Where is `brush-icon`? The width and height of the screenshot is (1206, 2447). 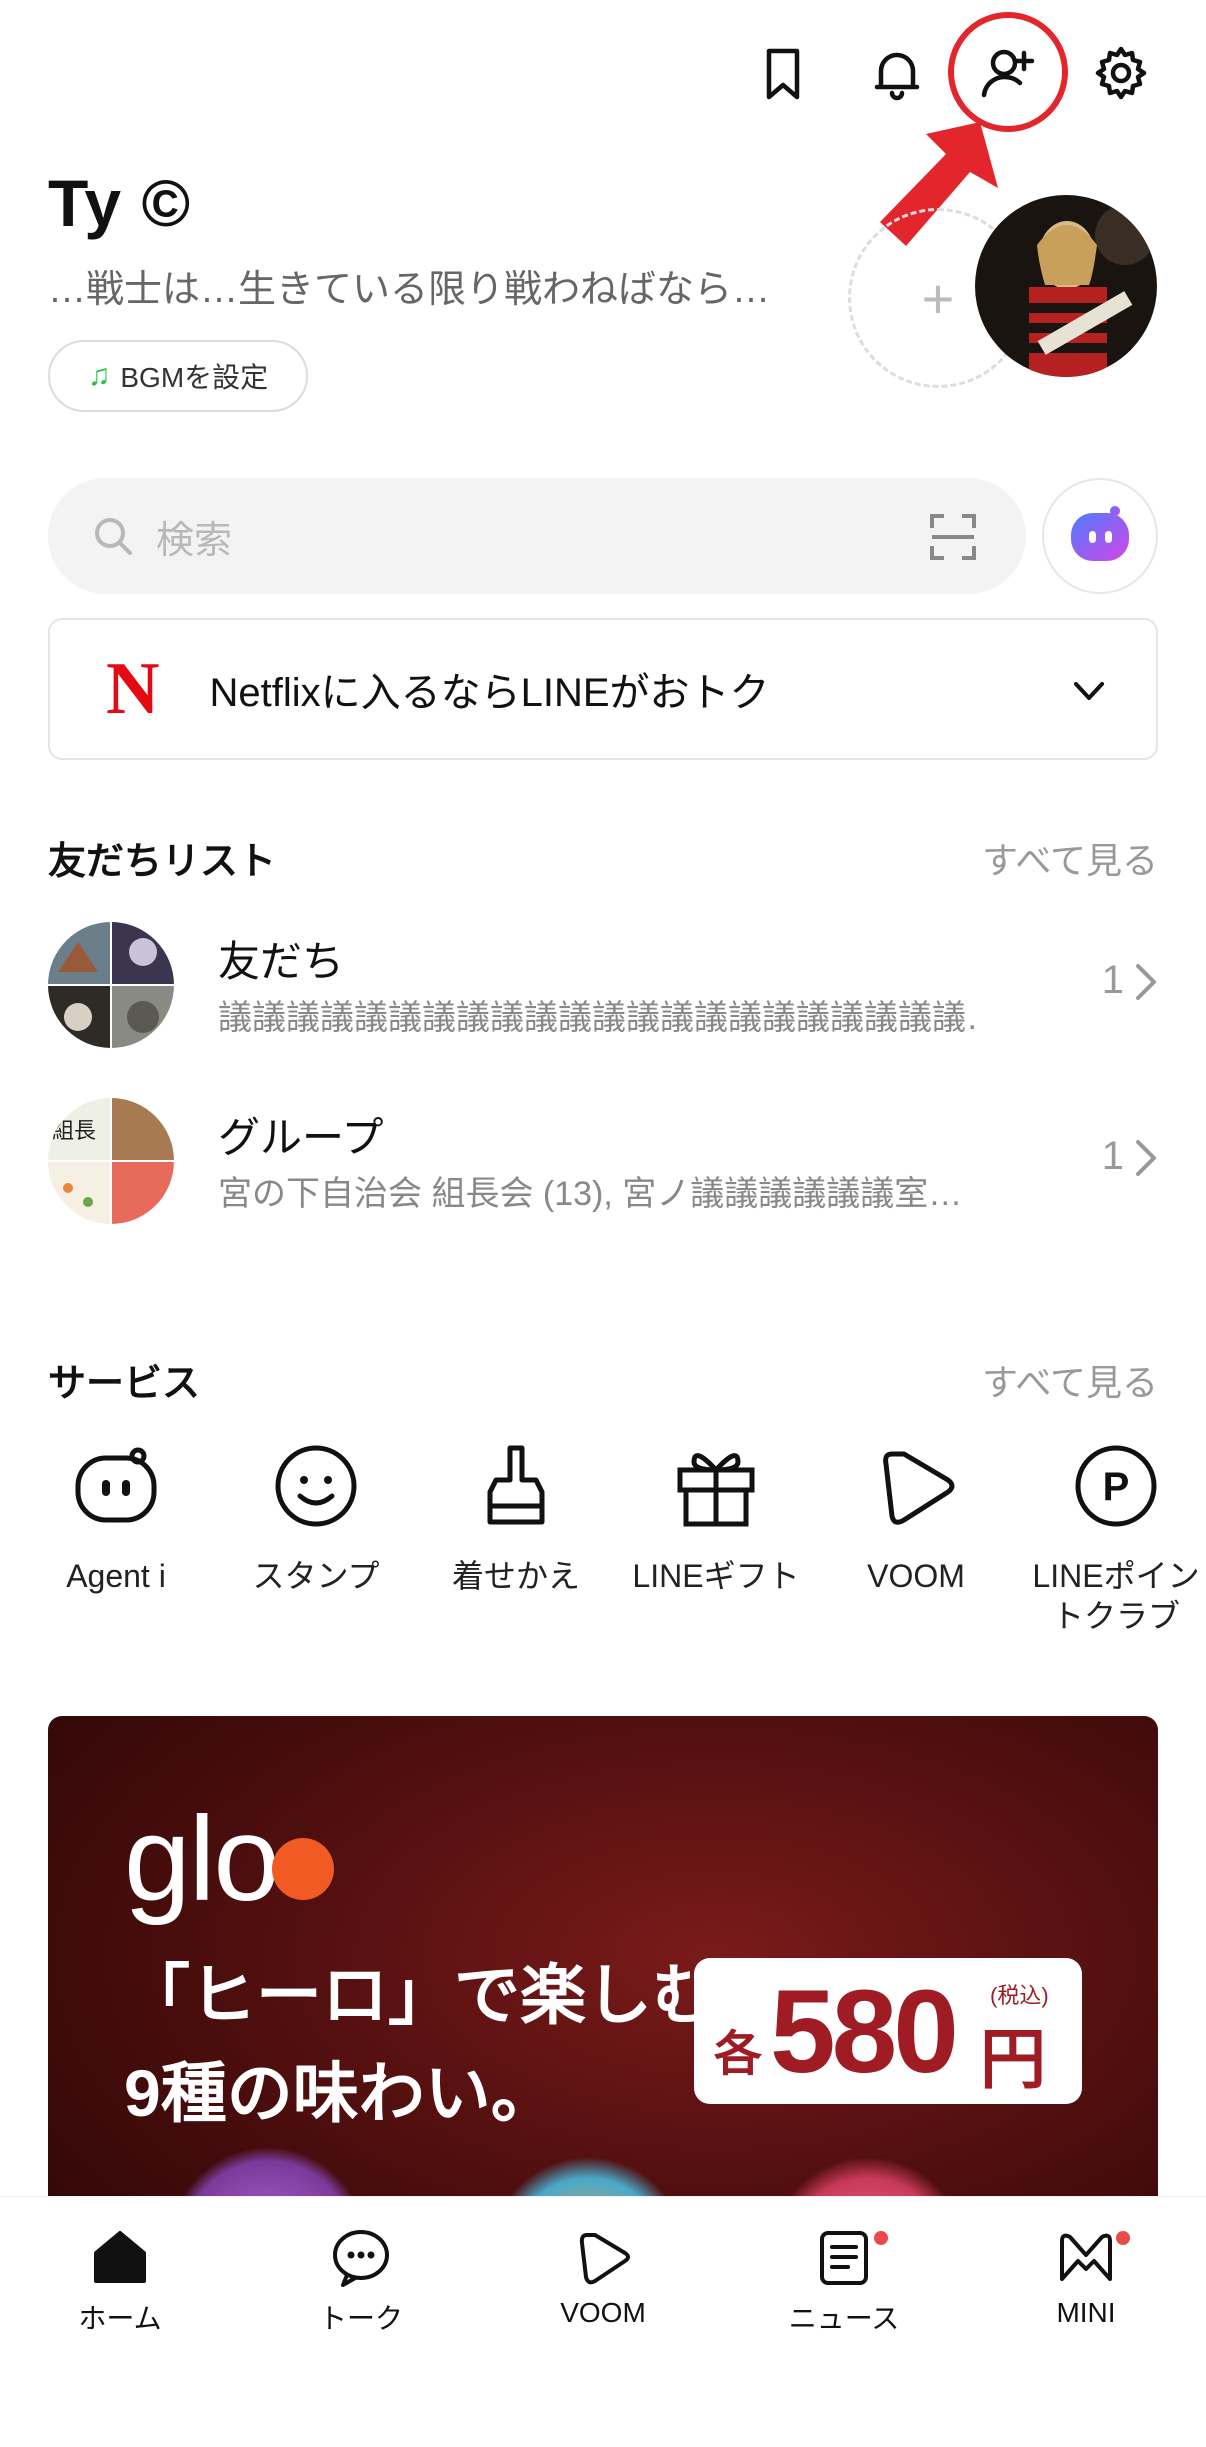
brush-icon is located at coordinates (516, 1485).